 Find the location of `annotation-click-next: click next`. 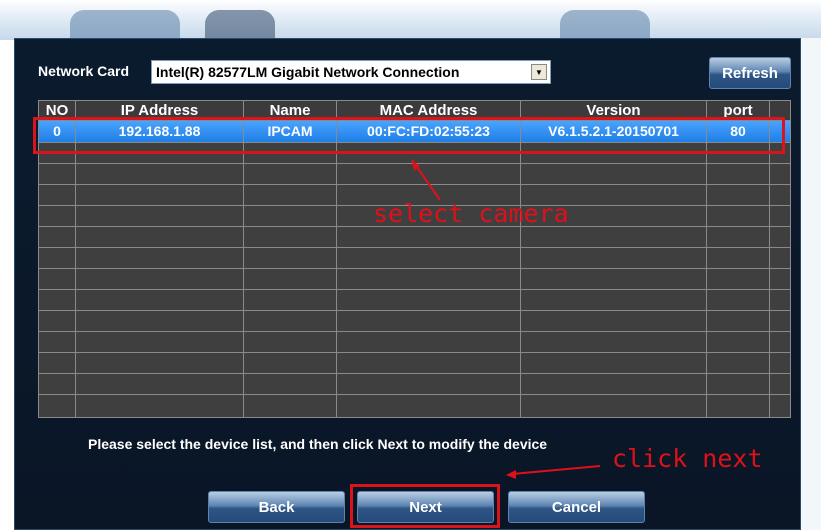

annotation-click-next: click next is located at coordinates (687, 458).